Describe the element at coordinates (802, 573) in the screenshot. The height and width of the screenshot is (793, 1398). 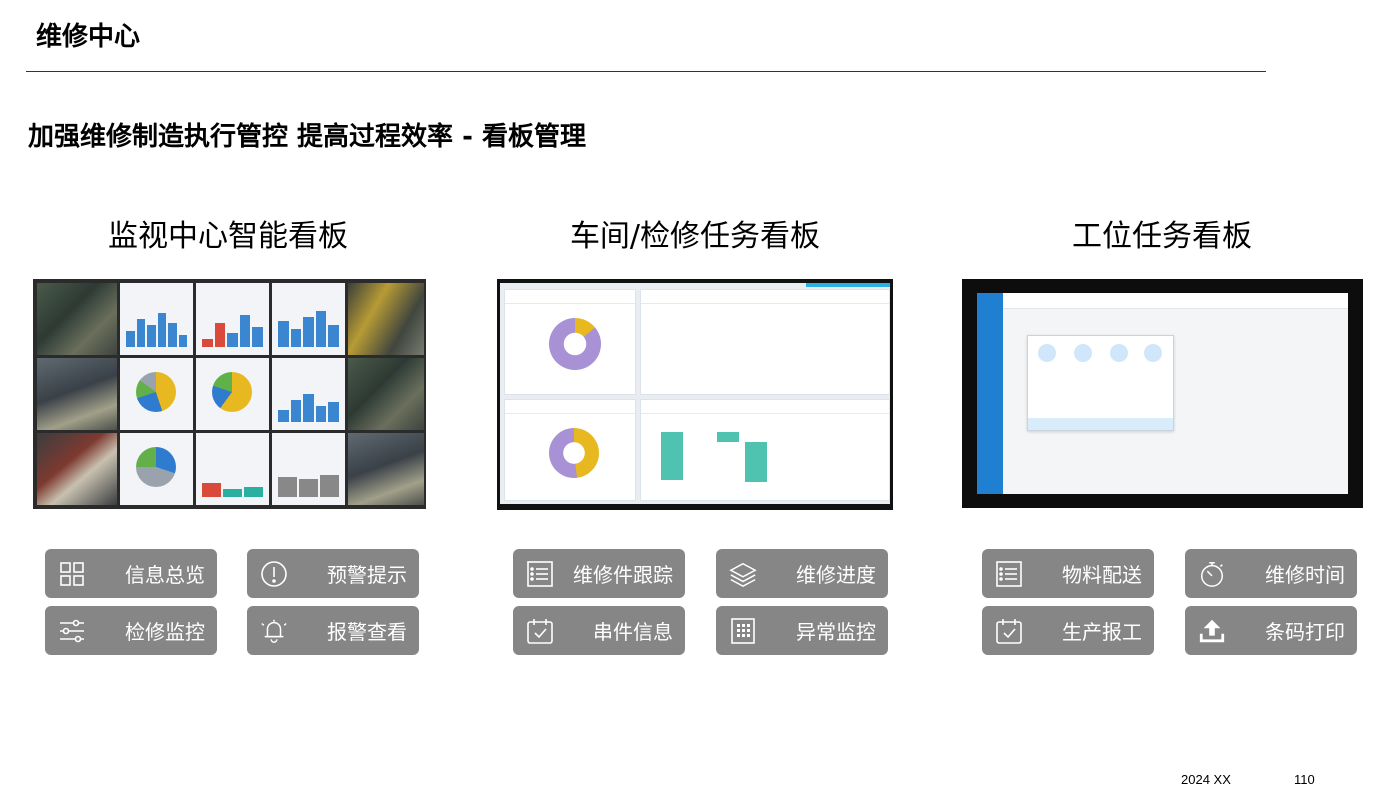
I see `repair-progress-button: 维修进度` at that location.